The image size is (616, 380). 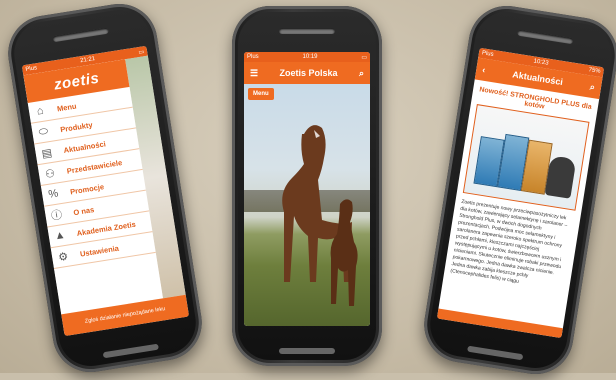 I want to click on menu-item-label: Akademia Zoetis, so click(x=106, y=228).